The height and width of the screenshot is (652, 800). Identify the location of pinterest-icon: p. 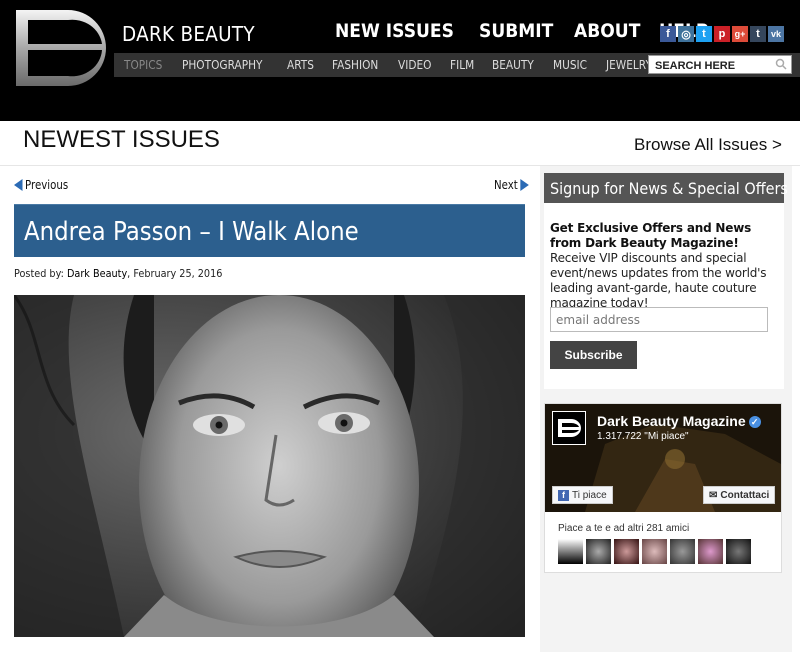
(722, 34).